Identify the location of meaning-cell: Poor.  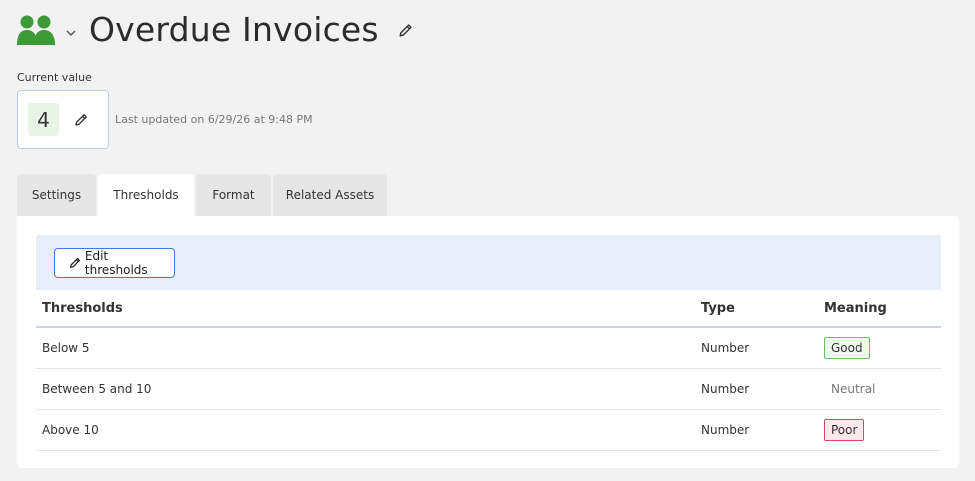
(844, 430).